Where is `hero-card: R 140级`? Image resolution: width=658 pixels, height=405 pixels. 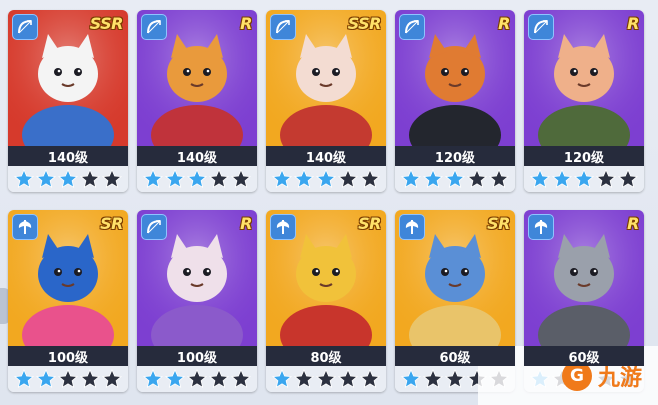
hero-card: R 140级 is located at coordinates (197, 101).